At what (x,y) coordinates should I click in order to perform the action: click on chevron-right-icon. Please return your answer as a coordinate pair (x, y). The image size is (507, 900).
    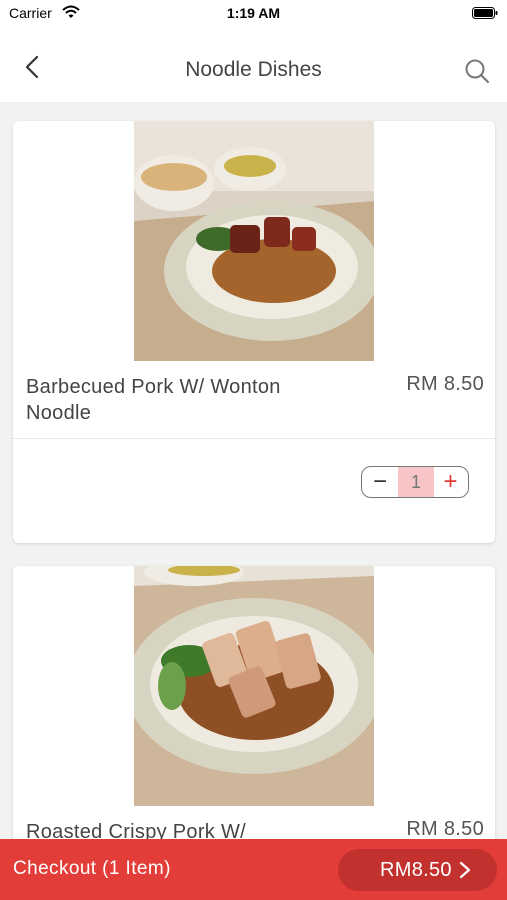
    Looking at the image, I should click on (465, 870).